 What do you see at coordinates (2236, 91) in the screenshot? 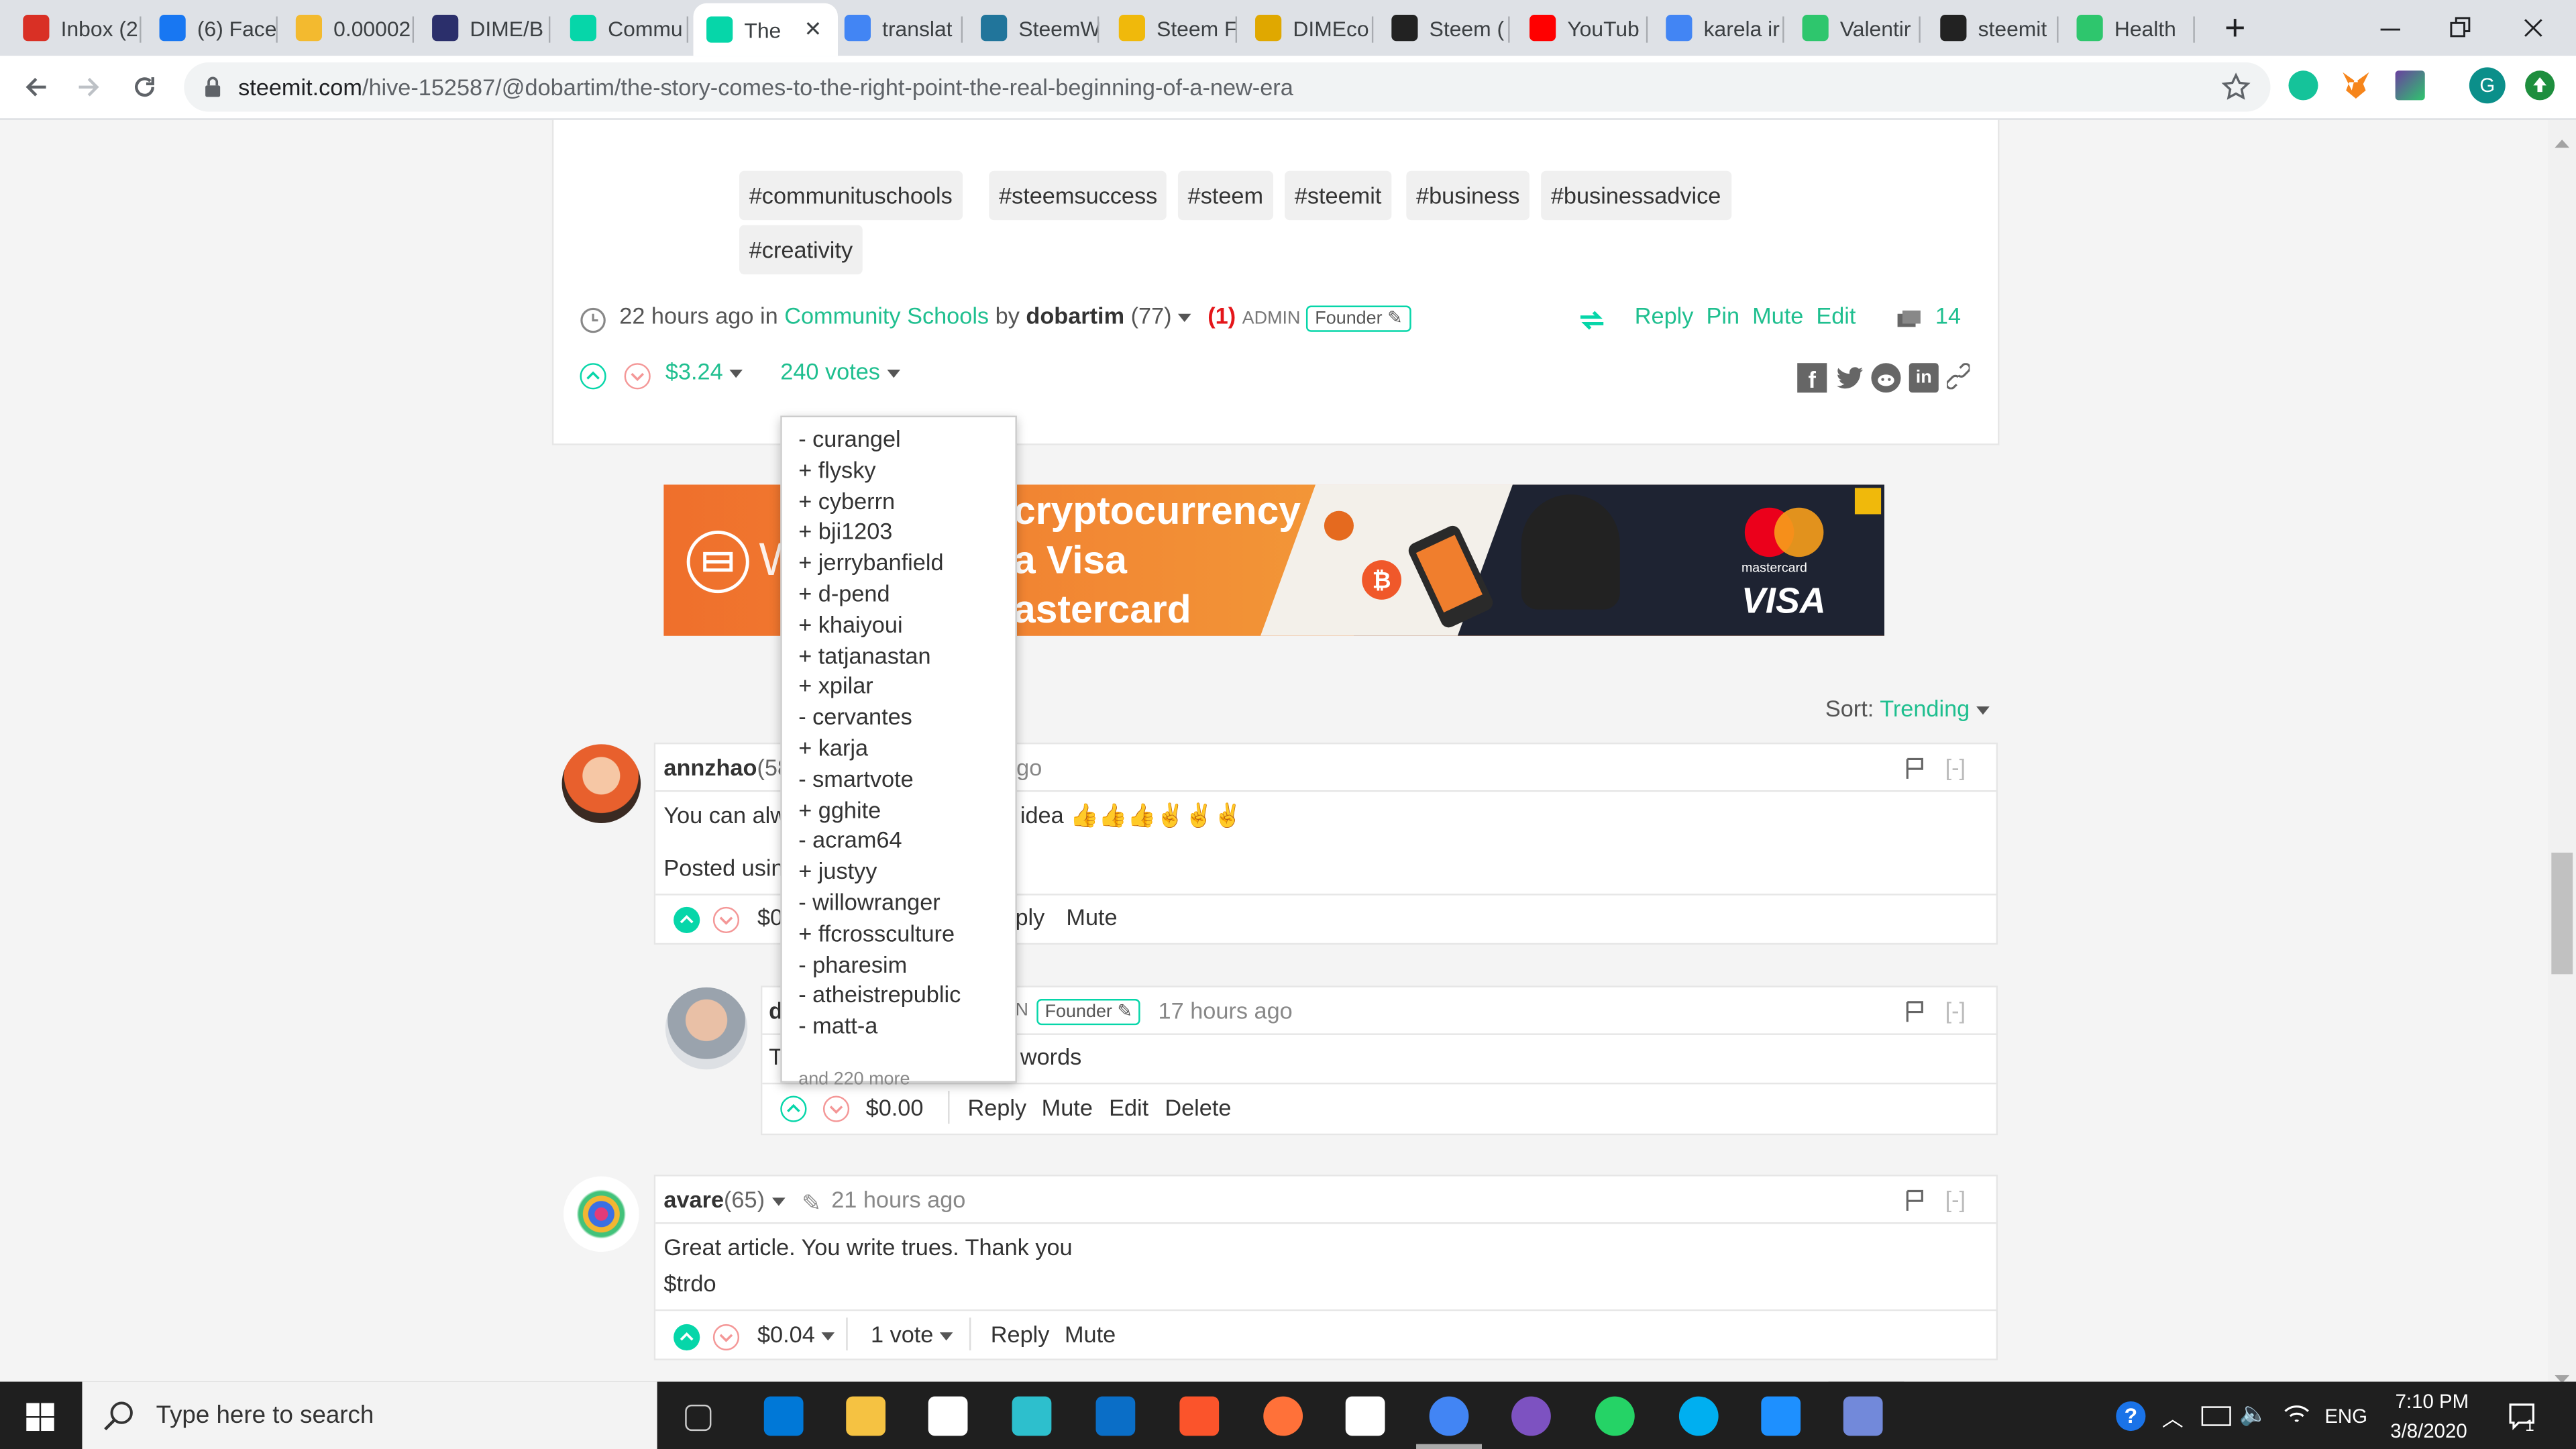
I see `bookmark-star-icon` at bounding box center [2236, 91].